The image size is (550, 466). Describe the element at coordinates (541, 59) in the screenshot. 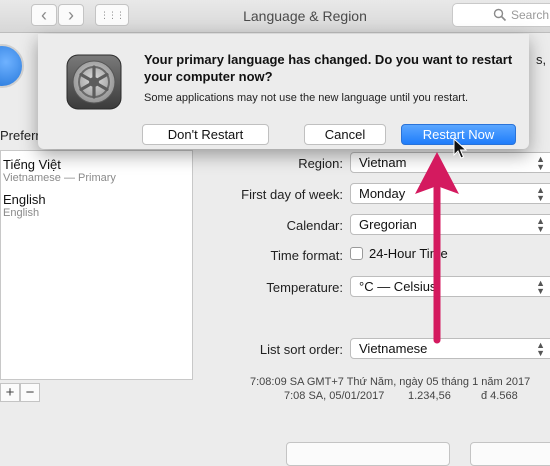

I see `truncated-heading-text: s,` at that location.